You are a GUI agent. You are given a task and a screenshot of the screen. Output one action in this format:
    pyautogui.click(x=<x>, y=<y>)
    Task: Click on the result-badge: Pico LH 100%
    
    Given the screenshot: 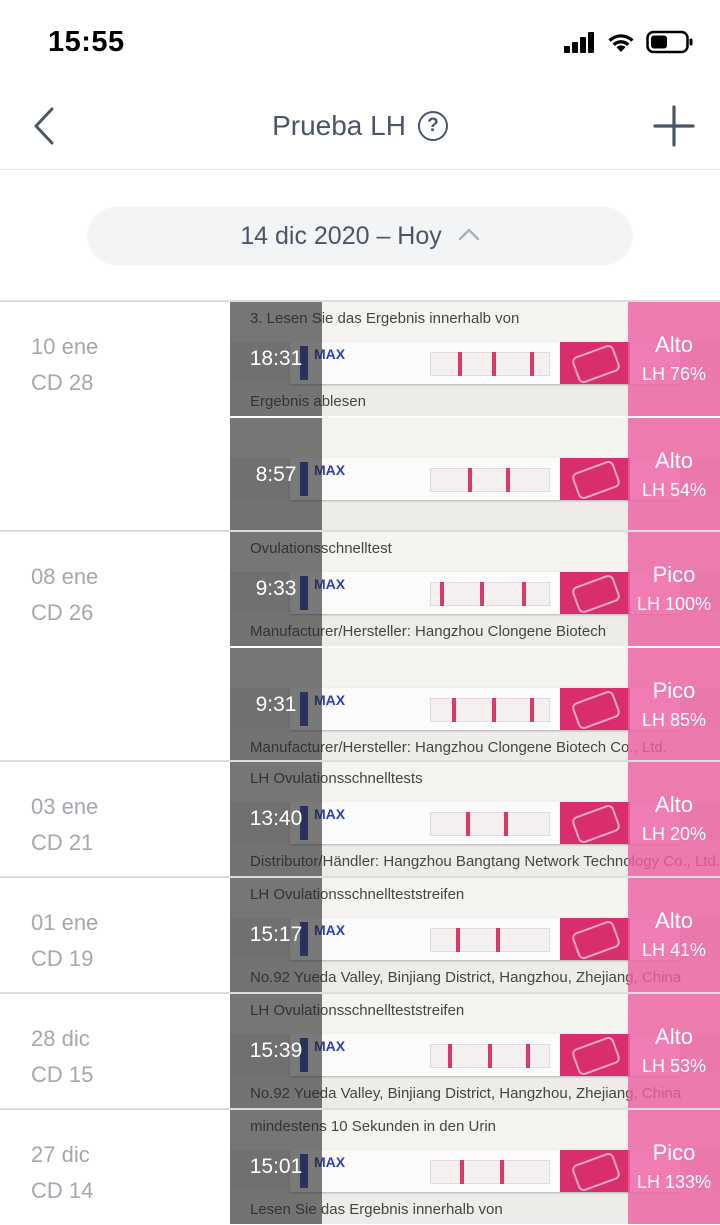 What is the action you would take?
    pyautogui.click(x=674, y=589)
    